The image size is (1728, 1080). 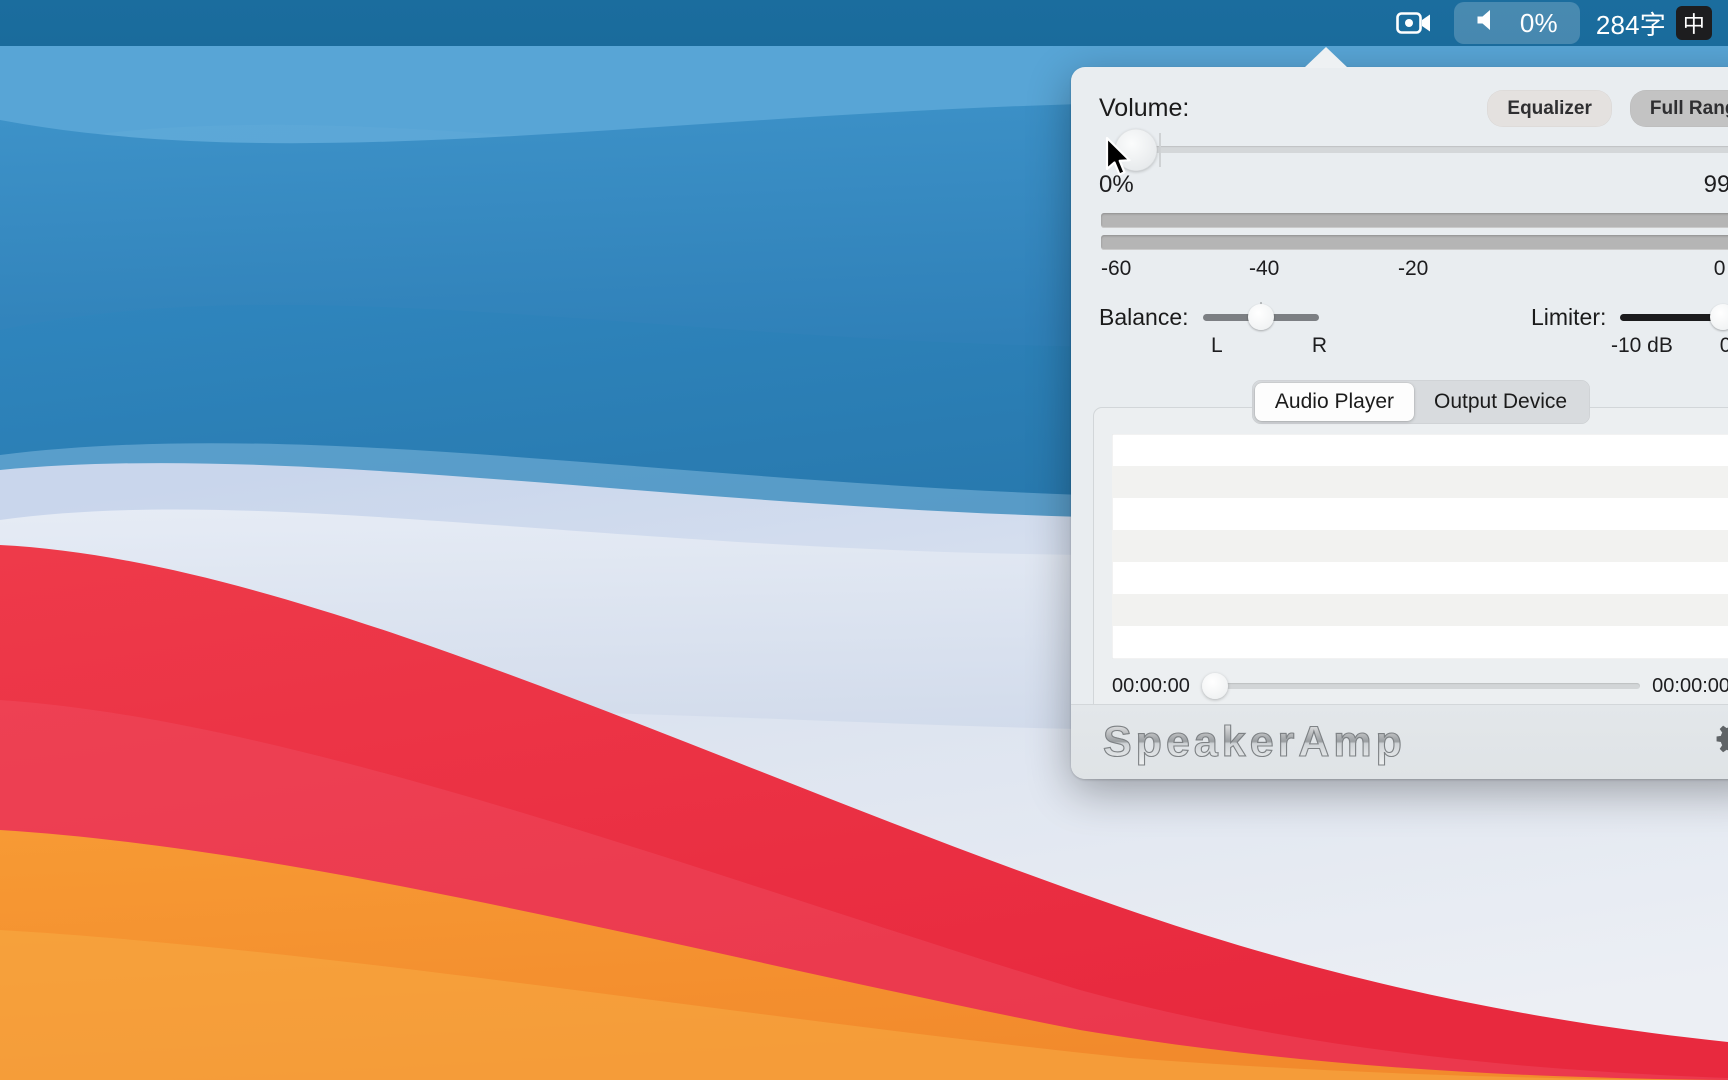 I want to click on gear-icon, so click(x=1720, y=742).